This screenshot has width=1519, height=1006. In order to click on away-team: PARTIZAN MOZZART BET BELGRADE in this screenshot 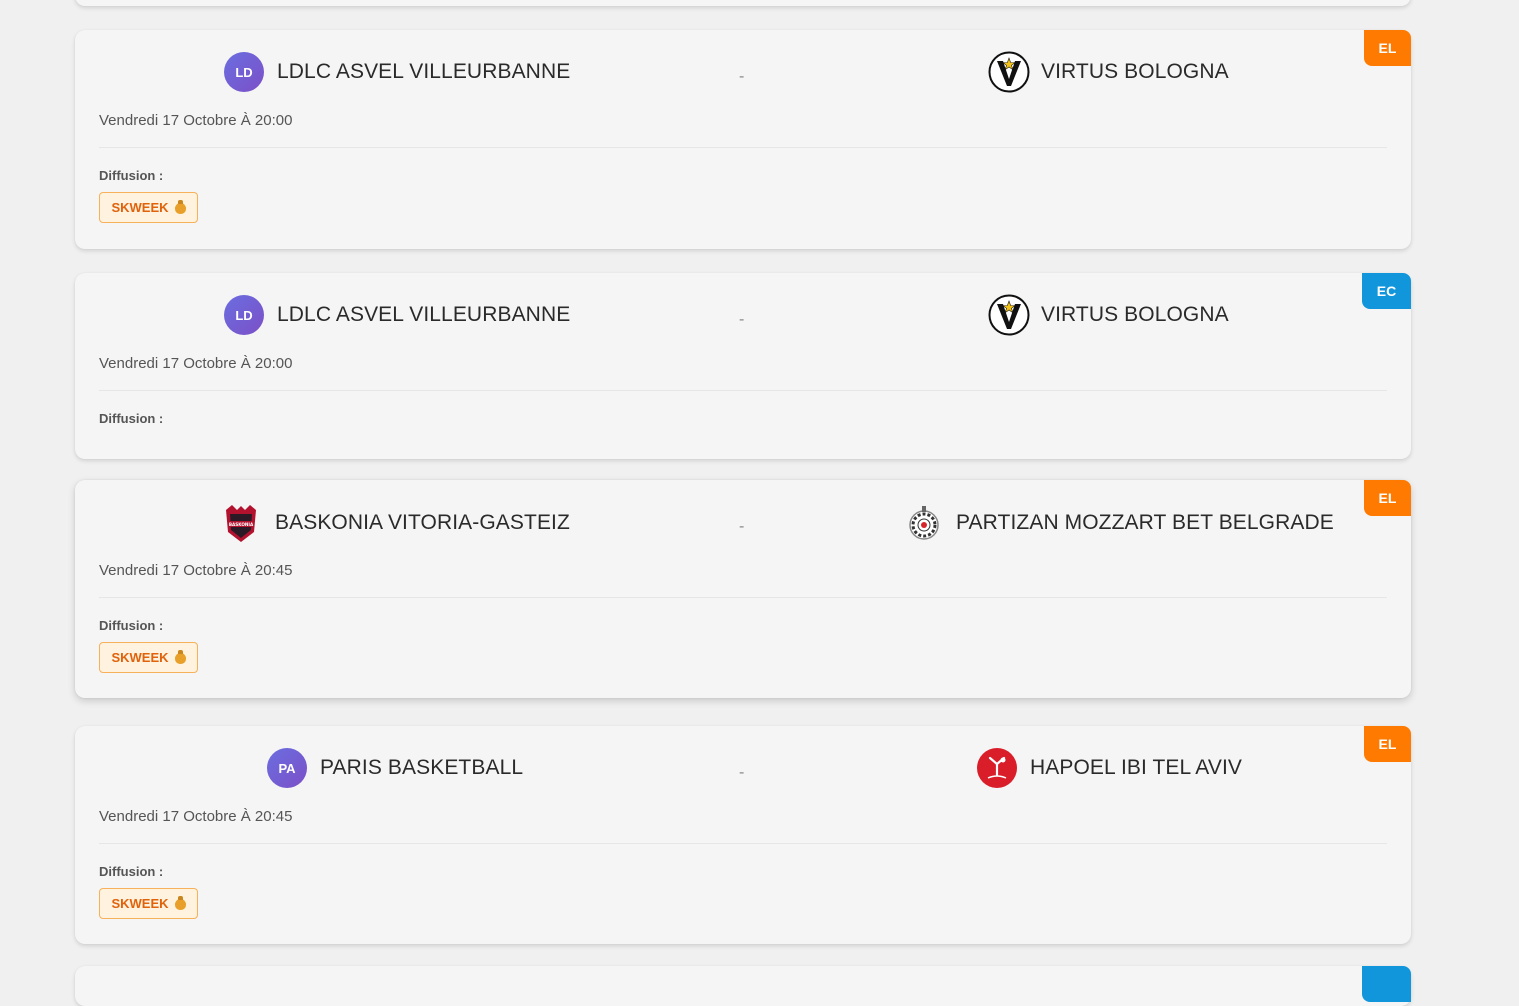, I will do `click(1118, 523)`.